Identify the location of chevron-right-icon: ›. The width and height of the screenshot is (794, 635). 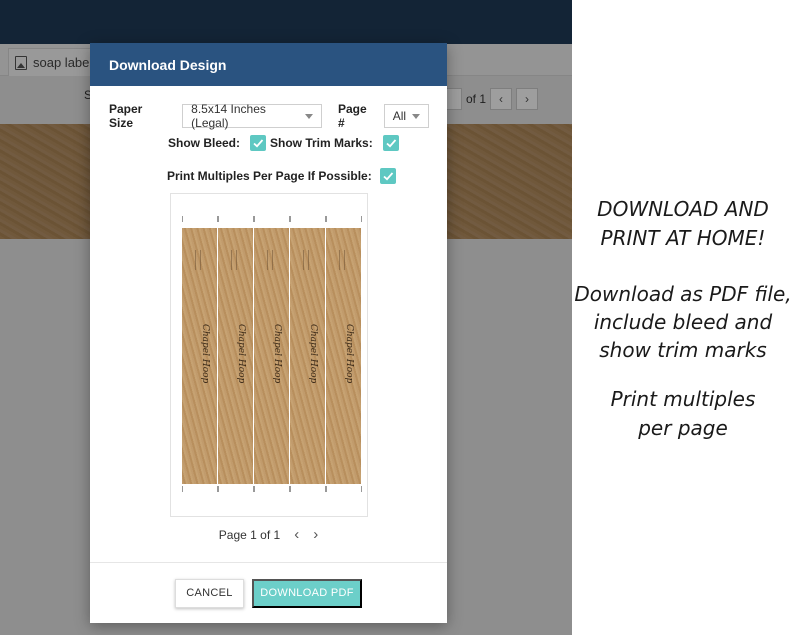
(315, 534).